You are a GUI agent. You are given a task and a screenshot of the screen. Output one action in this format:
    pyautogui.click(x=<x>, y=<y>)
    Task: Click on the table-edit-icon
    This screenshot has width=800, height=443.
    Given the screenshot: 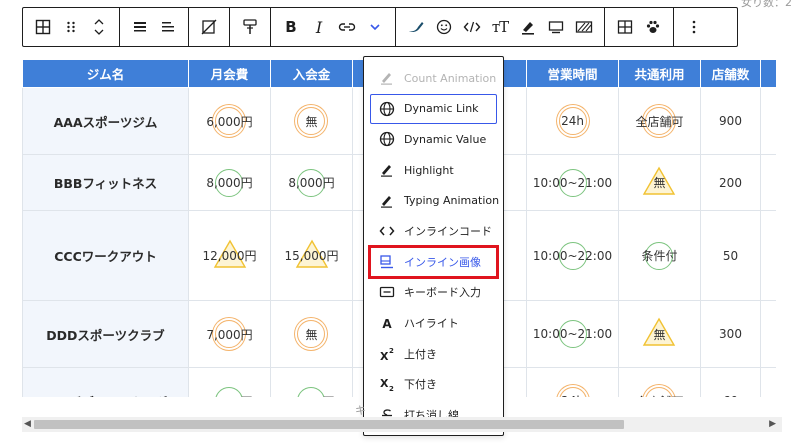 What is the action you would take?
    pyautogui.click(x=625, y=27)
    